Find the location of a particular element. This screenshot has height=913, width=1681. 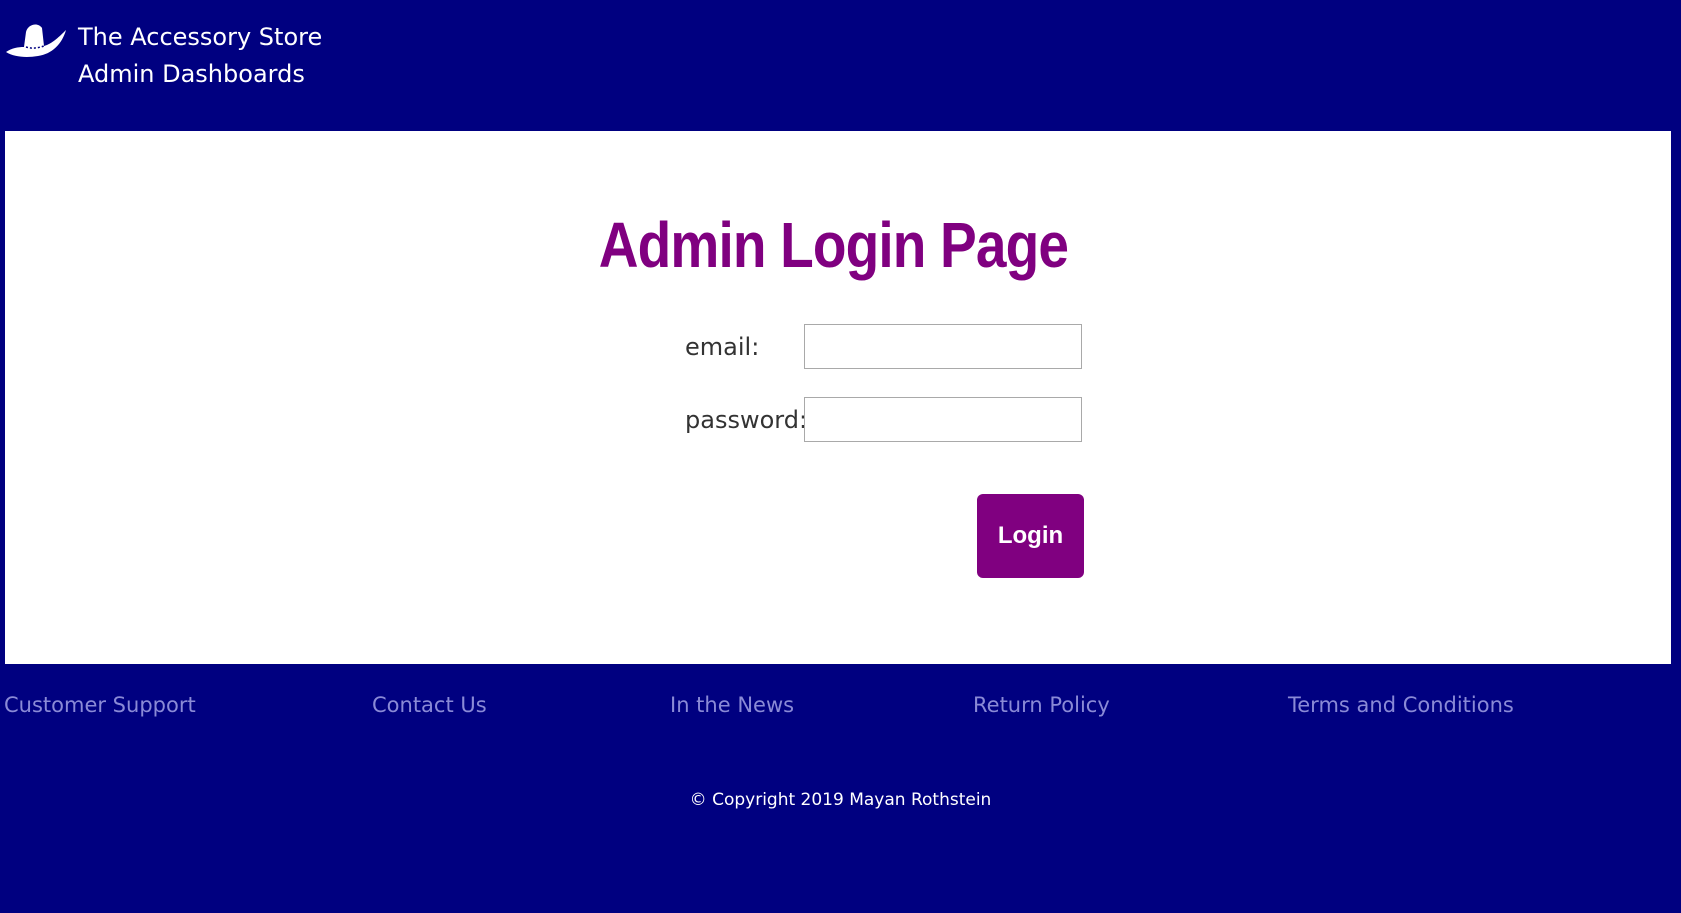

email-field is located at coordinates (943, 346).